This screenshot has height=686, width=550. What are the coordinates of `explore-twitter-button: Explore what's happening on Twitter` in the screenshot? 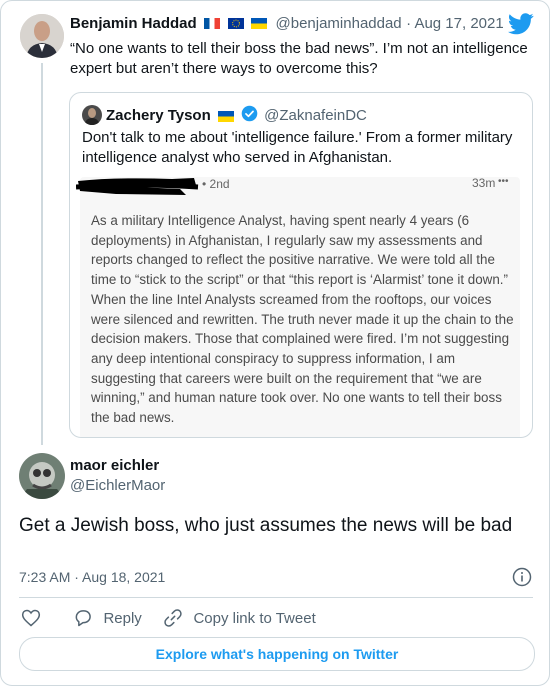 It's located at (277, 654).